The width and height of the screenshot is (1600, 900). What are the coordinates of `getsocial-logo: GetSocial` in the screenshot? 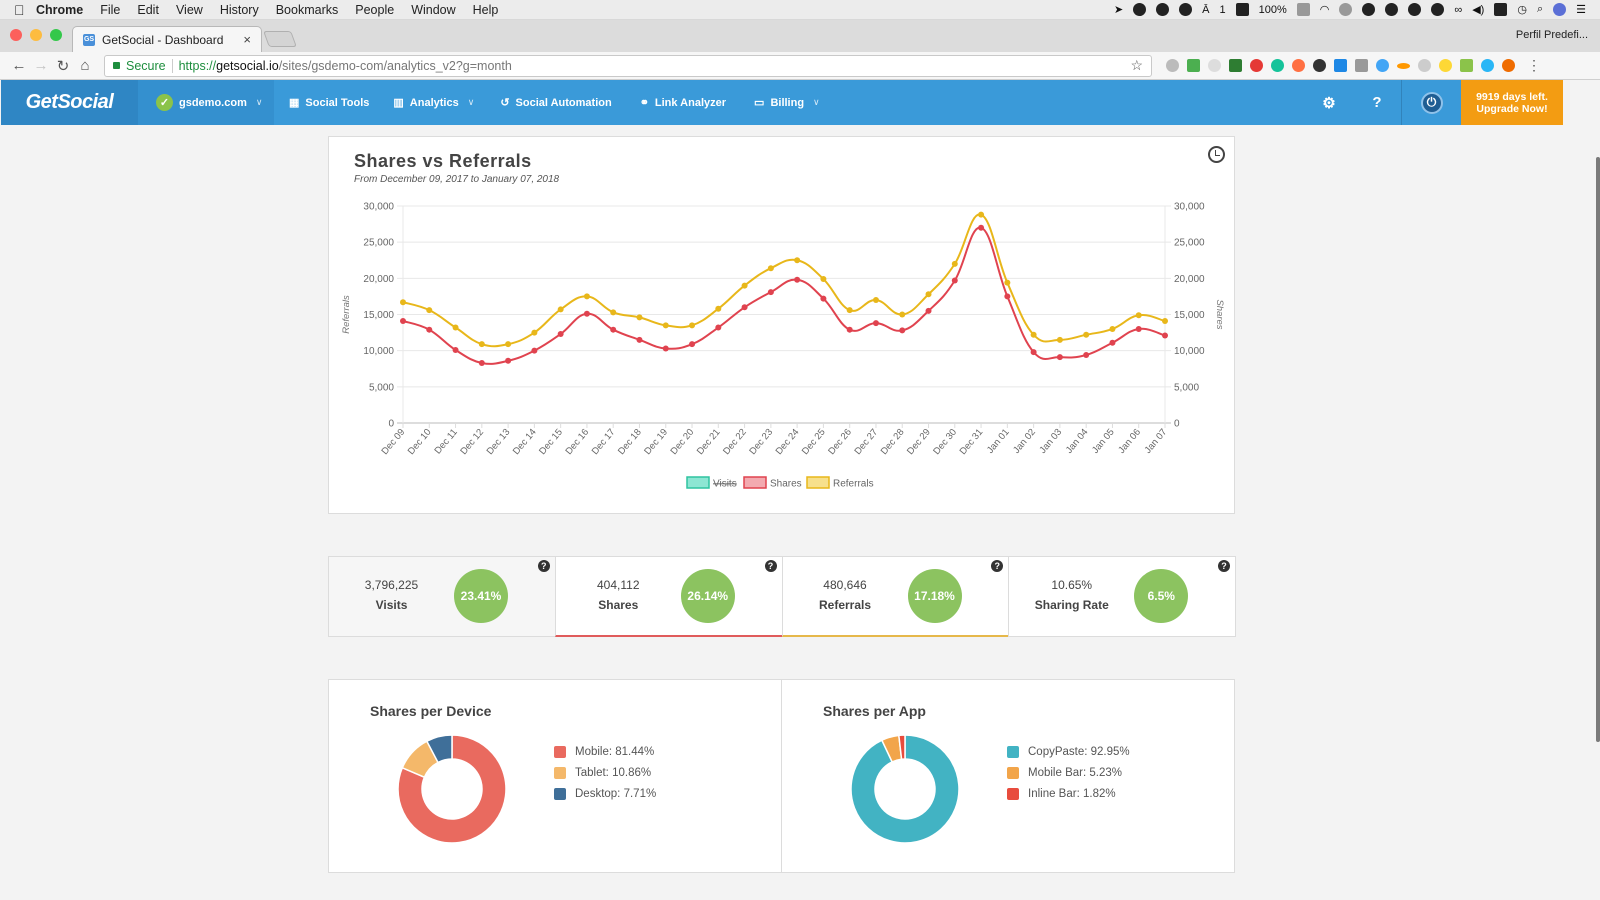 It's located at (69, 102).